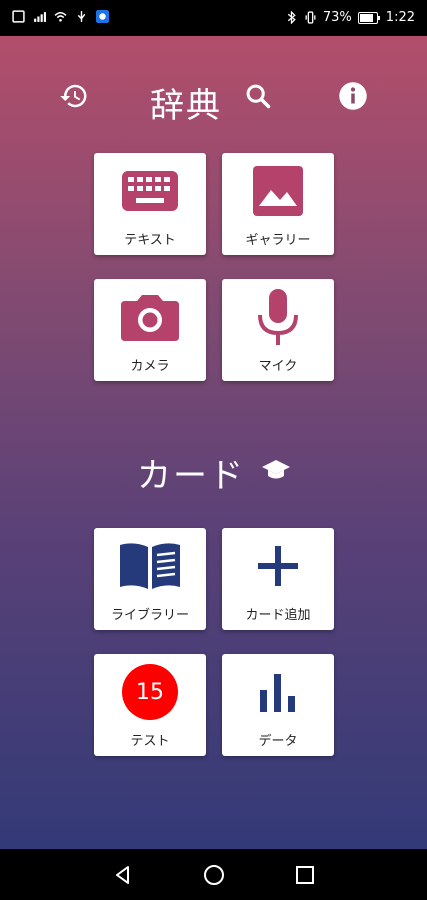  What do you see at coordinates (150, 240) in the screenshot?
I see `tile-label: テキスト` at bounding box center [150, 240].